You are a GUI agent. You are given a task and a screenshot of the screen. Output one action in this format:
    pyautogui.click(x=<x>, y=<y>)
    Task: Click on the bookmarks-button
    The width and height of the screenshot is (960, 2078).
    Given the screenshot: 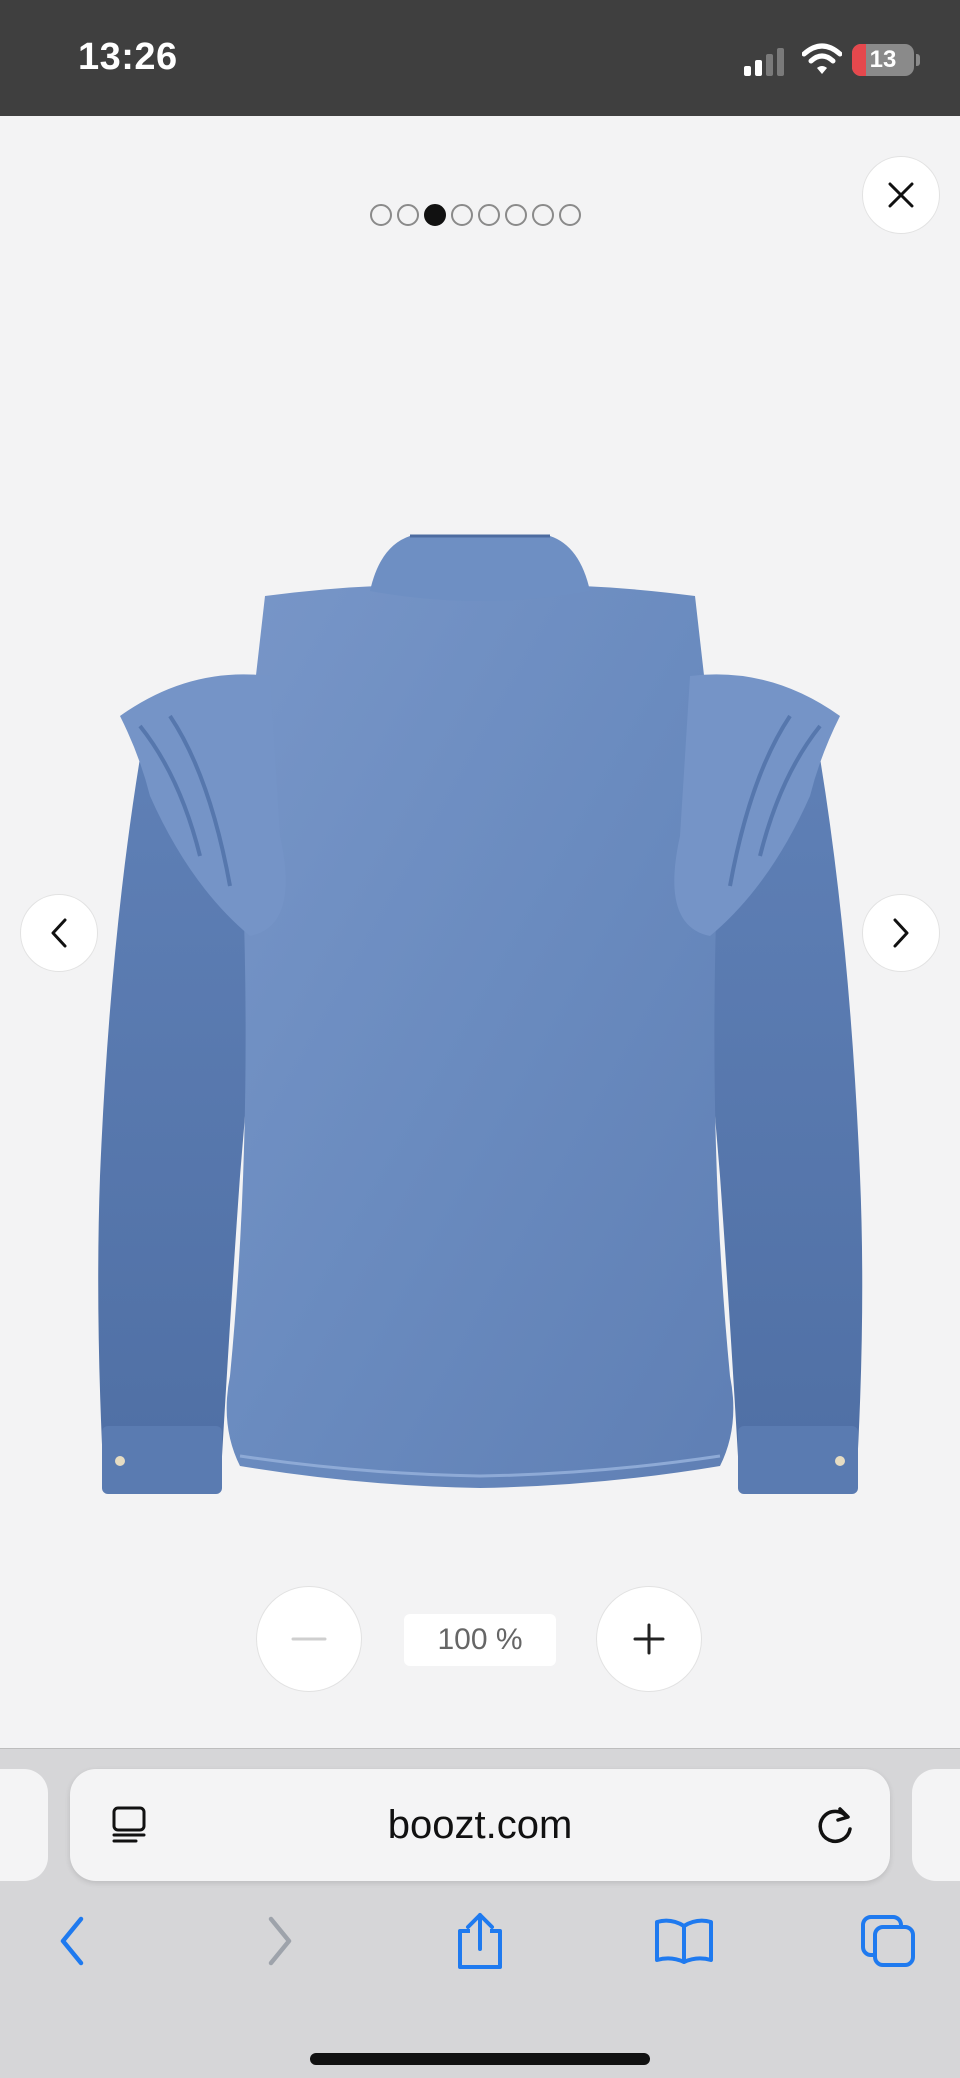 What is the action you would take?
    pyautogui.click(x=684, y=1941)
    